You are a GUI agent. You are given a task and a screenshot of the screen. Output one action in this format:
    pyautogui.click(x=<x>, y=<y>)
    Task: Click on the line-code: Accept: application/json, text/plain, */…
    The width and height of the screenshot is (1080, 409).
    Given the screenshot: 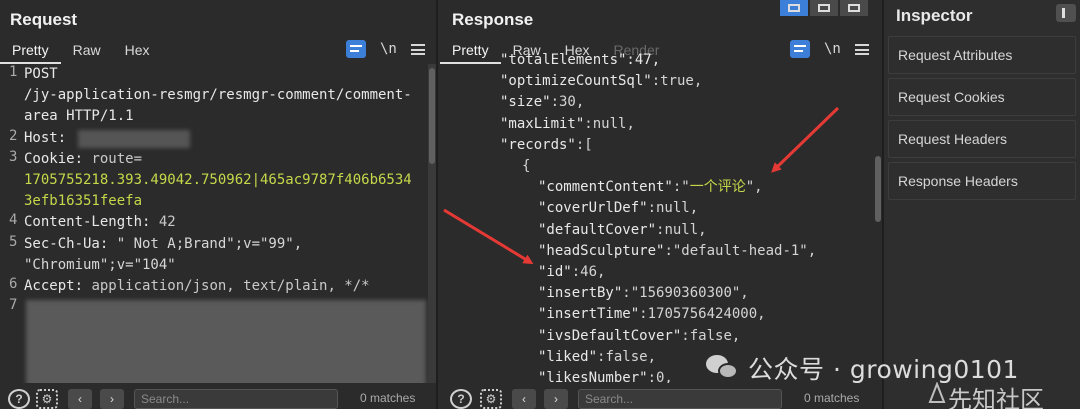 What is the action you would take?
    pyautogui.click(x=197, y=286)
    